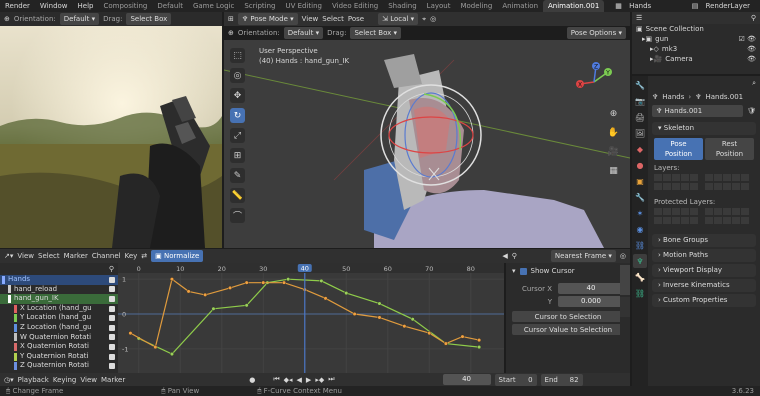 This screenshot has height=396, width=760. What do you see at coordinates (704, 183) in the screenshot?
I see `layers-grid` at bounding box center [704, 183].